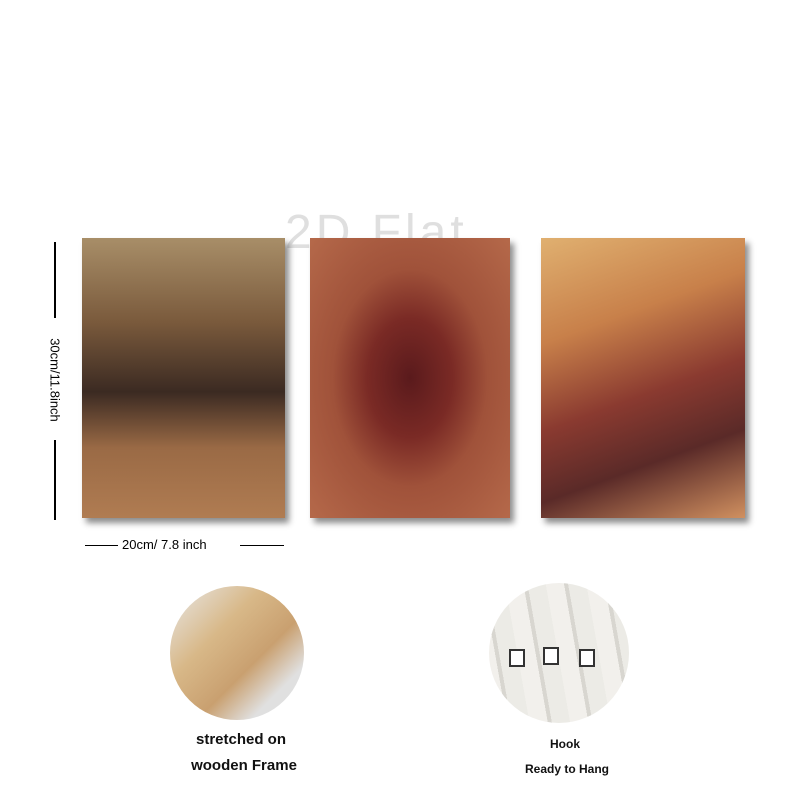 This screenshot has width=800, height=800. I want to click on width-label: 20cm/ 7.8 inch, so click(164, 544).